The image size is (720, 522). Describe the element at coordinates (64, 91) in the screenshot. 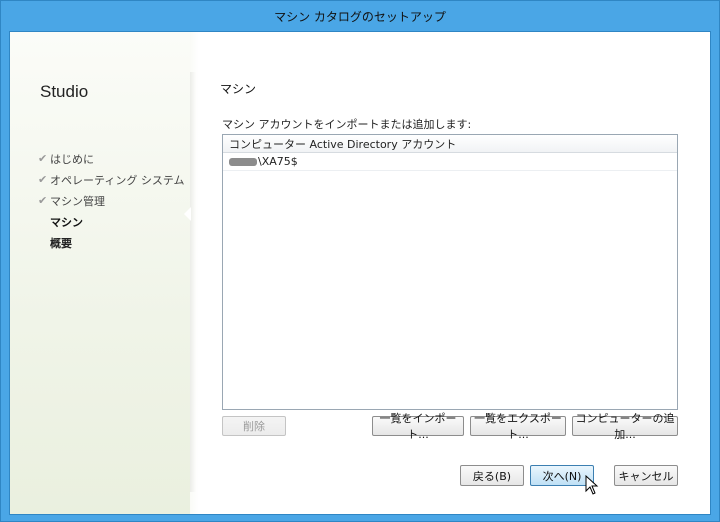

I see `brand-label: Studio` at that location.